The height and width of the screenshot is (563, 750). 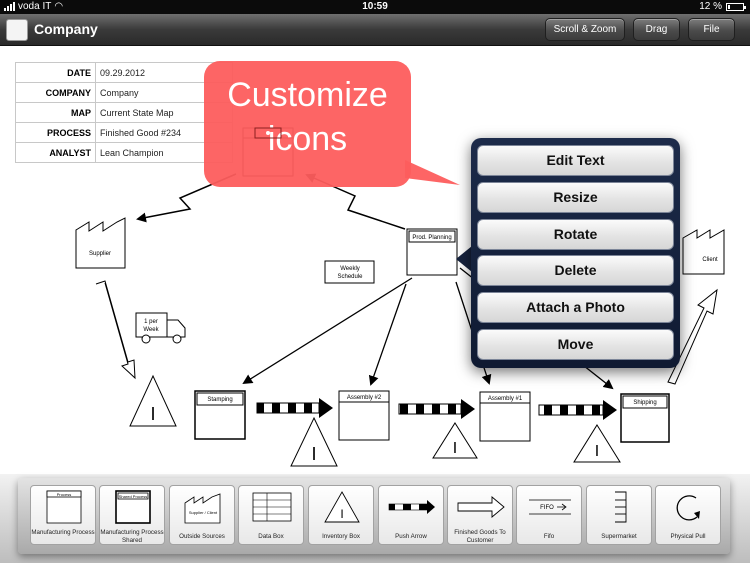 I want to click on palette-inventory-box: I Inventory Box, so click(x=341, y=515).